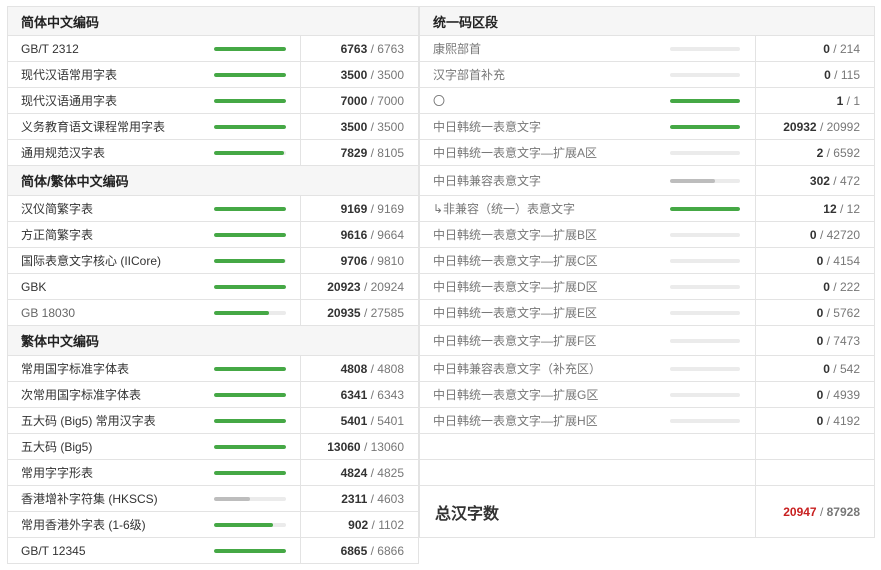 Image resolution: width=881 pixels, height=570 pixels. Describe the element at coordinates (354, 260) in the screenshot. I see `covered-count: 9706` at that location.